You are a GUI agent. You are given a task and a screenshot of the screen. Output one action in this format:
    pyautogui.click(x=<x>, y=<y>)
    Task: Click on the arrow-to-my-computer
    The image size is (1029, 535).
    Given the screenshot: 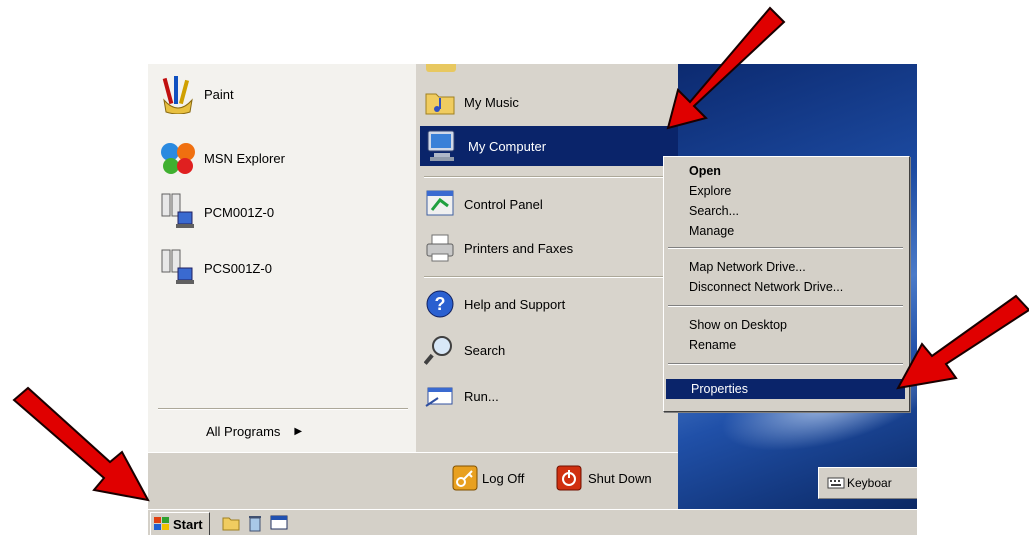 What is the action you would take?
    pyautogui.click(x=726, y=68)
    